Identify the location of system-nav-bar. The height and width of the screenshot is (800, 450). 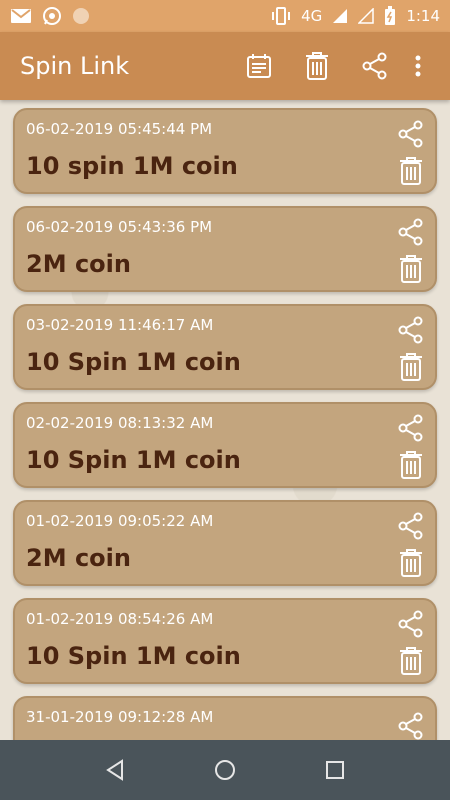
(225, 770).